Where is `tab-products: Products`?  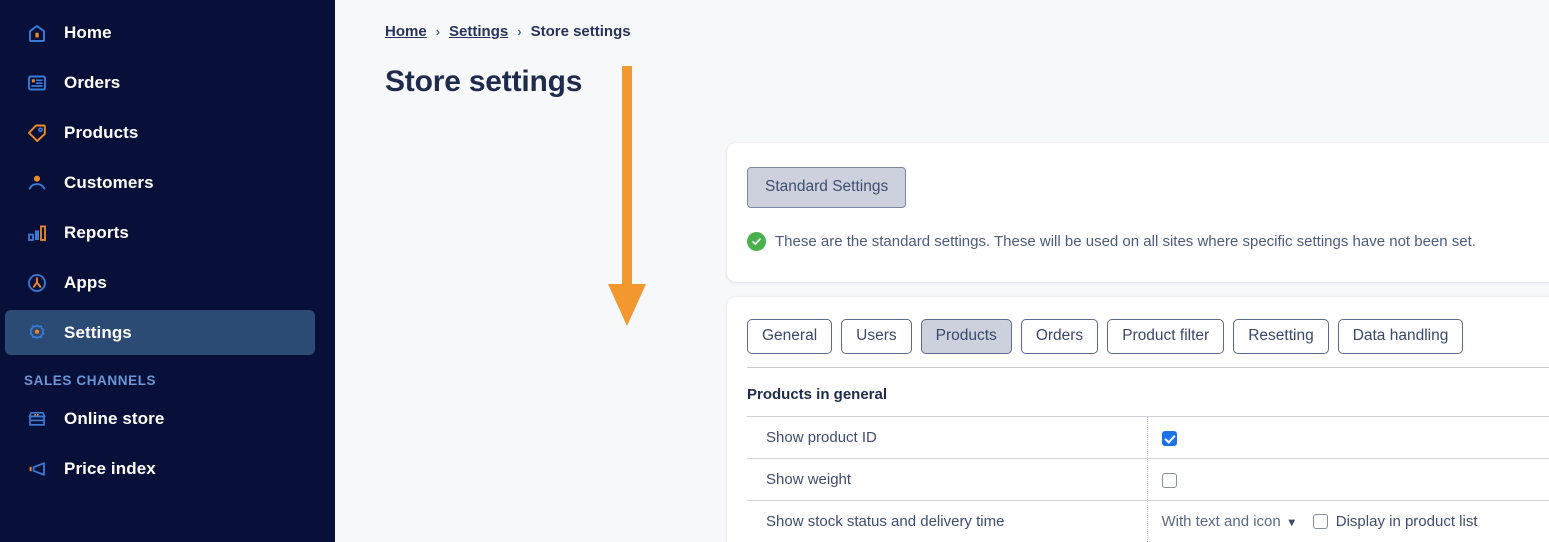 tab-products: Products is located at coordinates (966, 336).